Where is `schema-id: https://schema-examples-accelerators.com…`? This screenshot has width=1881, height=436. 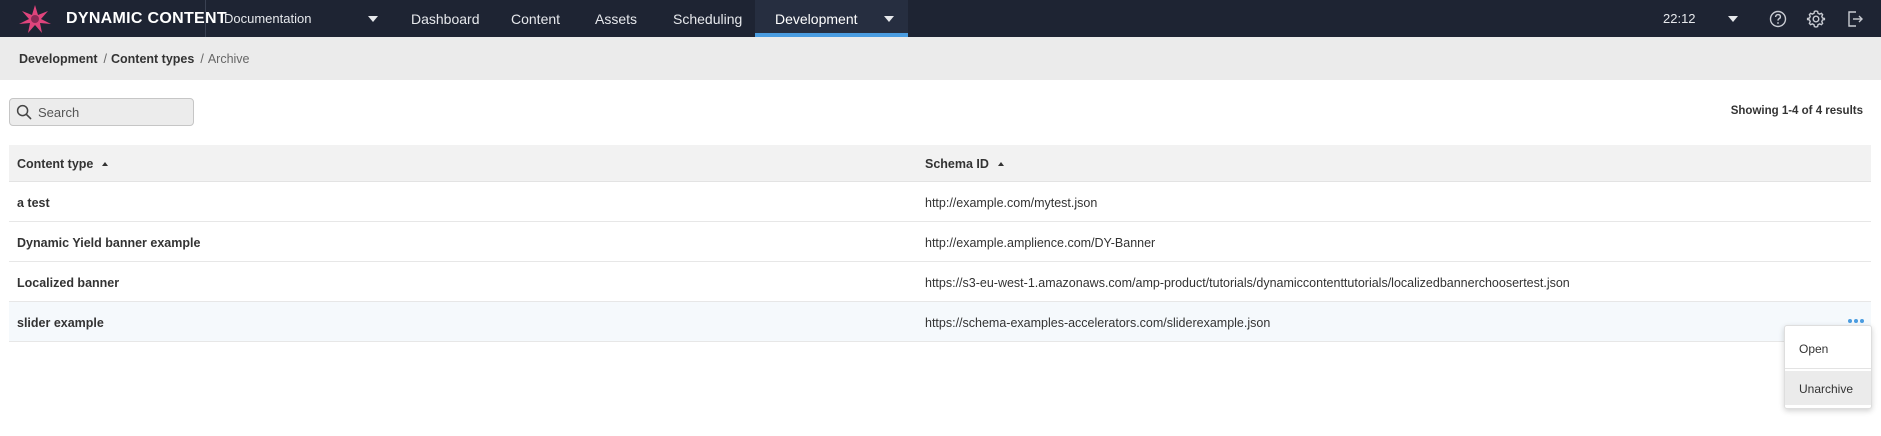
schema-id: https://schema-examples-accelerators.com… is located at coordinates (1098, 323).